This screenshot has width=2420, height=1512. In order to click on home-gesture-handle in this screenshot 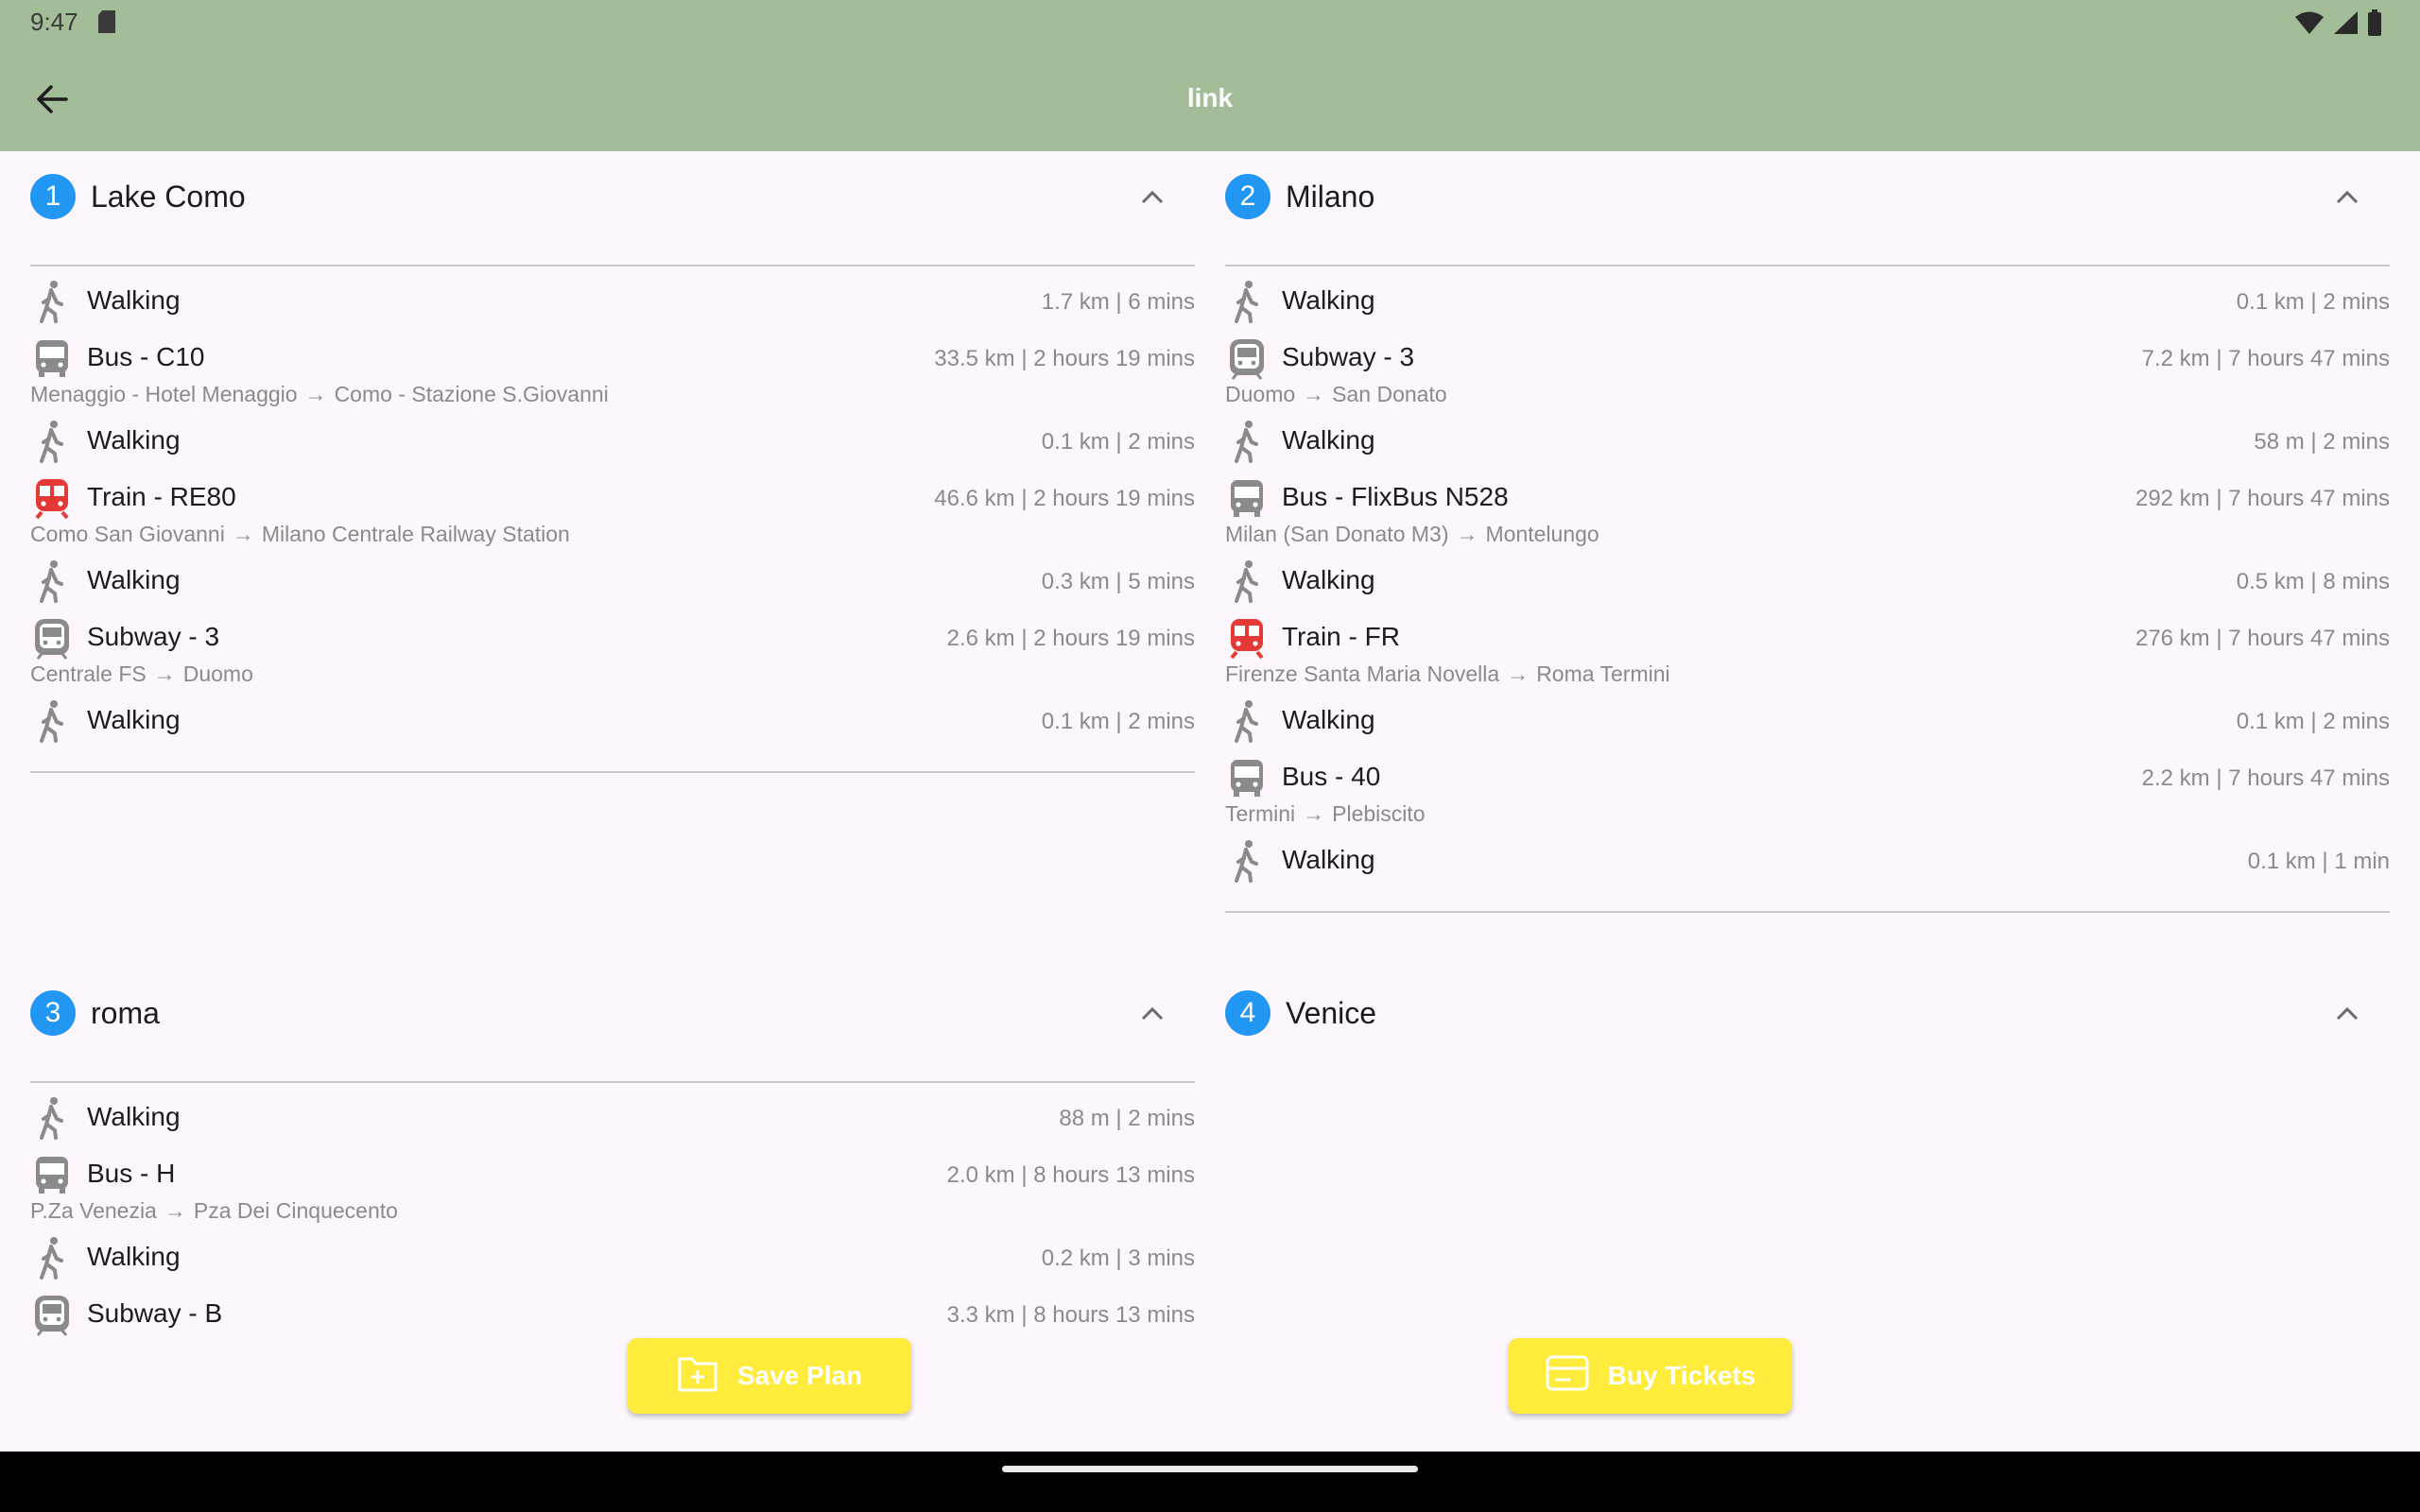, I will do `click(1210, 1469)`.